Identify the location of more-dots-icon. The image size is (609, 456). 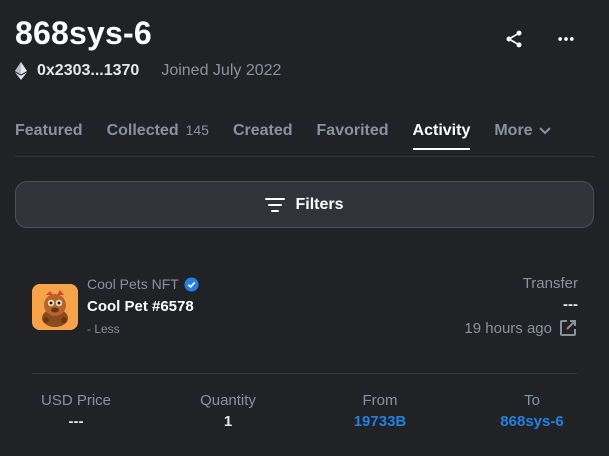
(566, 39).